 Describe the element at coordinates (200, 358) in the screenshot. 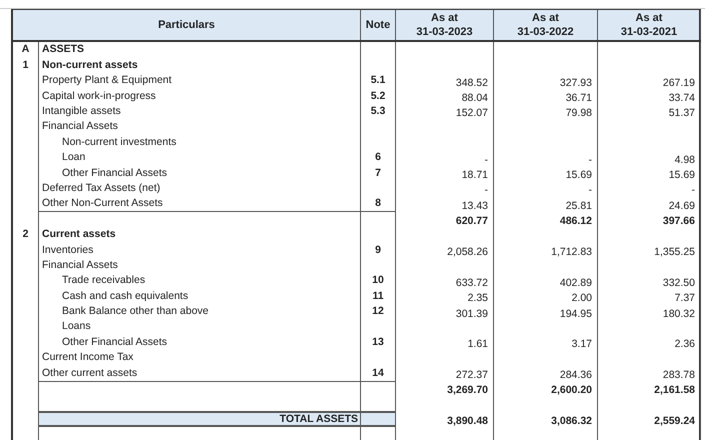

I see `table-cell: Current Income Tax` at that location.